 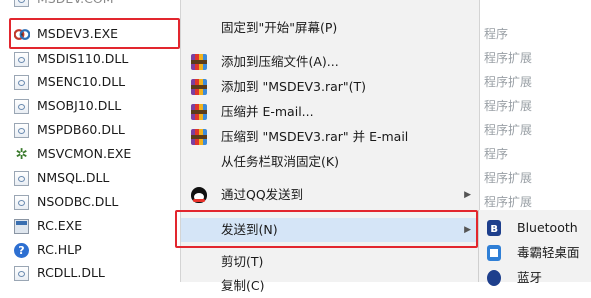 What do you see at coordinates (21, 250) in the screenshot?
I see `help-icon: ?` at bounding box center [21, 250].